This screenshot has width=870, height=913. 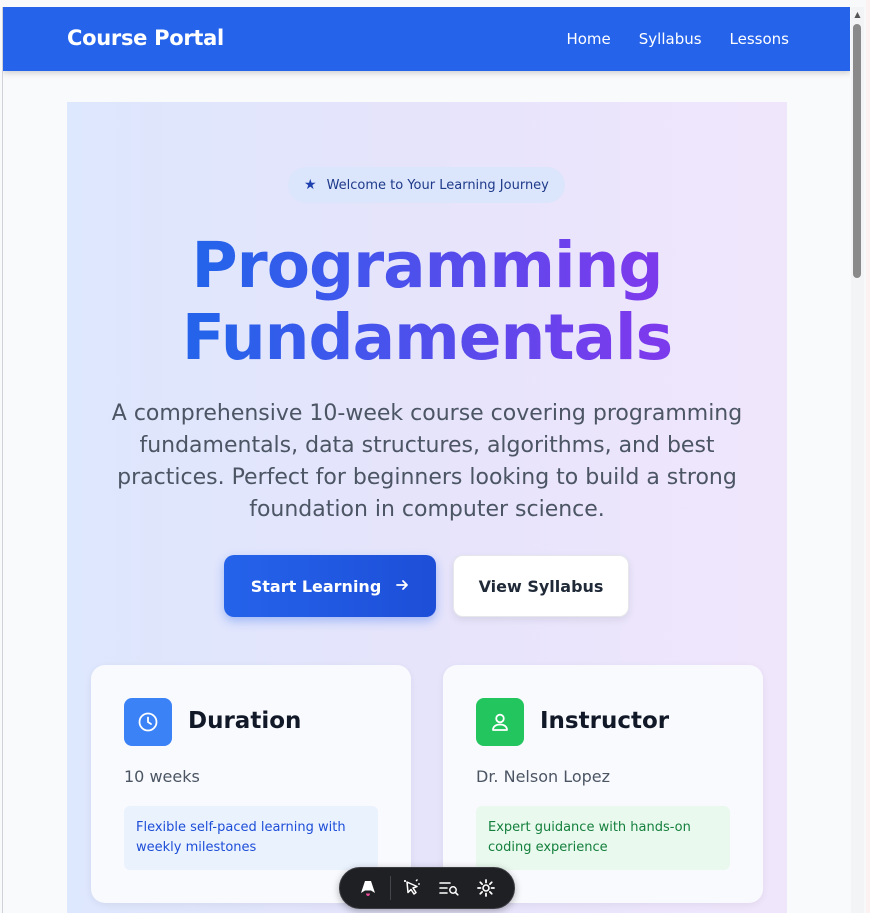 I want to click on duration-value: 10 weeks, so click(x=162, y=776).